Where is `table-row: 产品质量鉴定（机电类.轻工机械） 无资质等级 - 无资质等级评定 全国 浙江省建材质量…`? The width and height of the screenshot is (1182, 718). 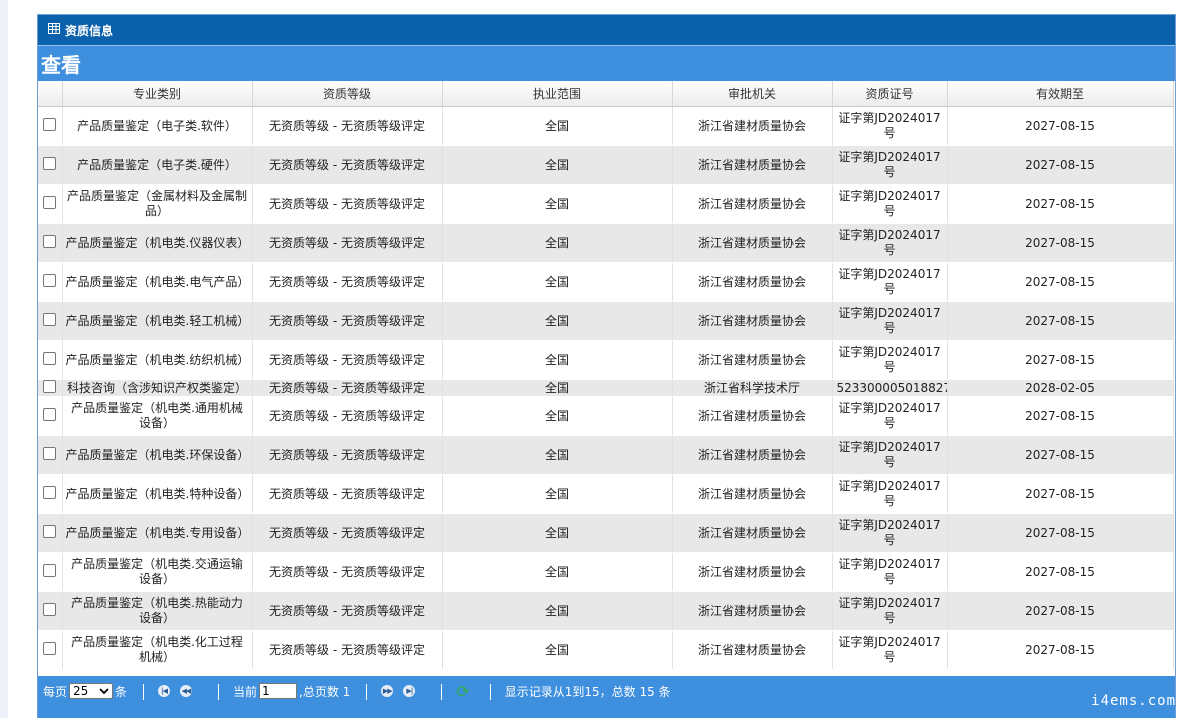 table-row: 产品质量鉴定（机电类.轻工机械） 无资质等级 - 无资质等级评定 全国 浙江省建材质量… is located at coordinates (606, 321).